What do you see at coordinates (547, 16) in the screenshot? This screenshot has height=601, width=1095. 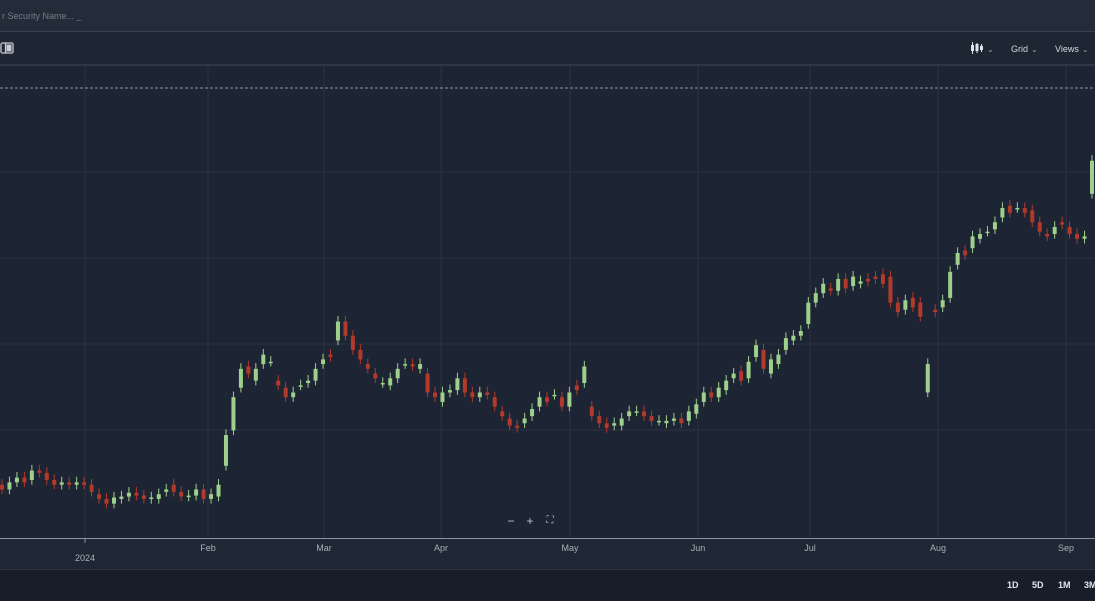 I see `search-bar` at bounding box center [547, 16].